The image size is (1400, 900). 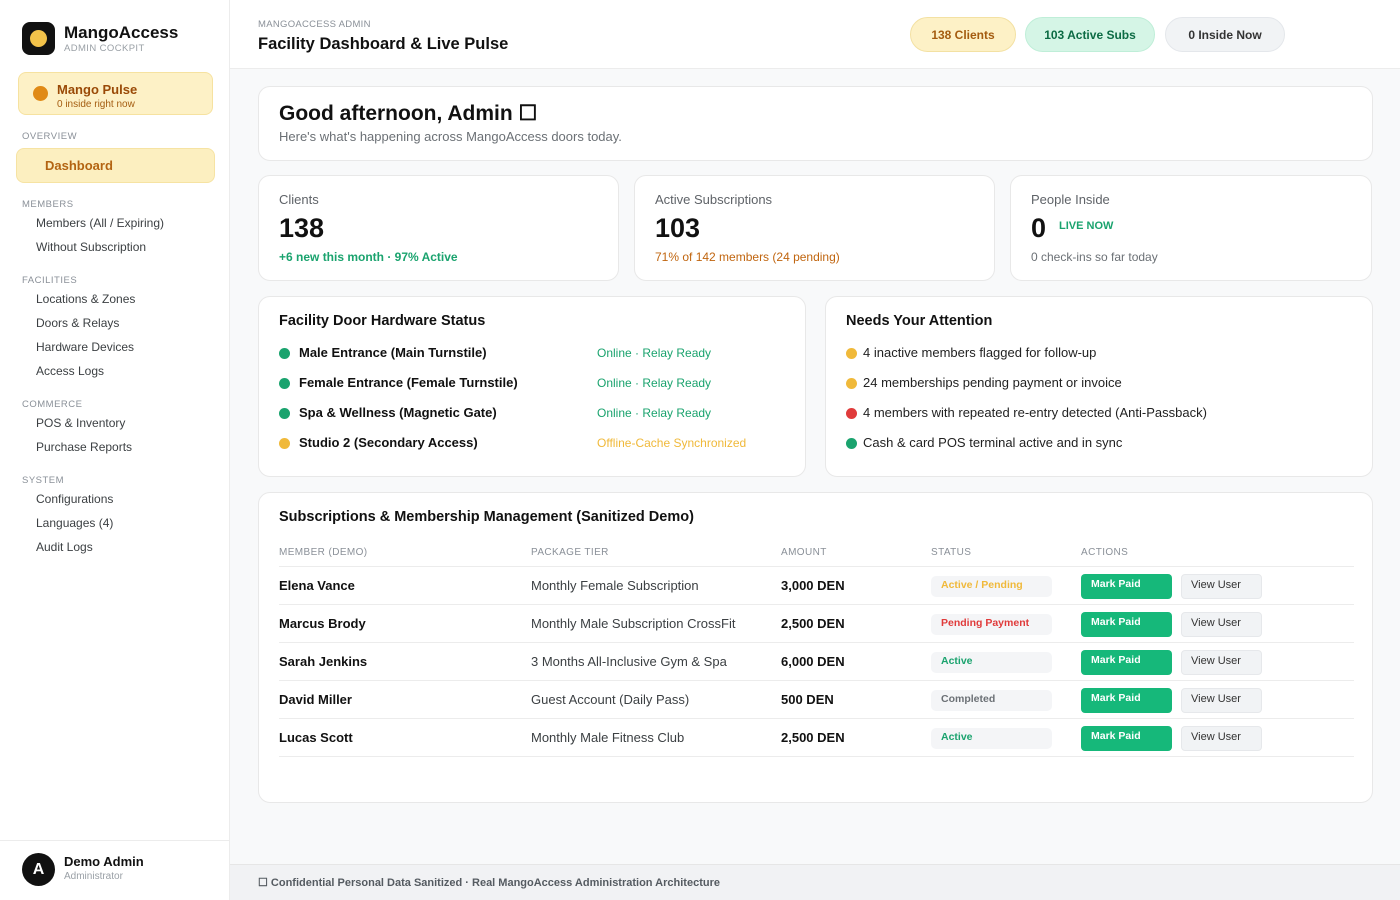 What do you see at coordinates (121, 32) in the screenshot?
I see `brand-name: MangoAccess` at bounding box center [121, 32].